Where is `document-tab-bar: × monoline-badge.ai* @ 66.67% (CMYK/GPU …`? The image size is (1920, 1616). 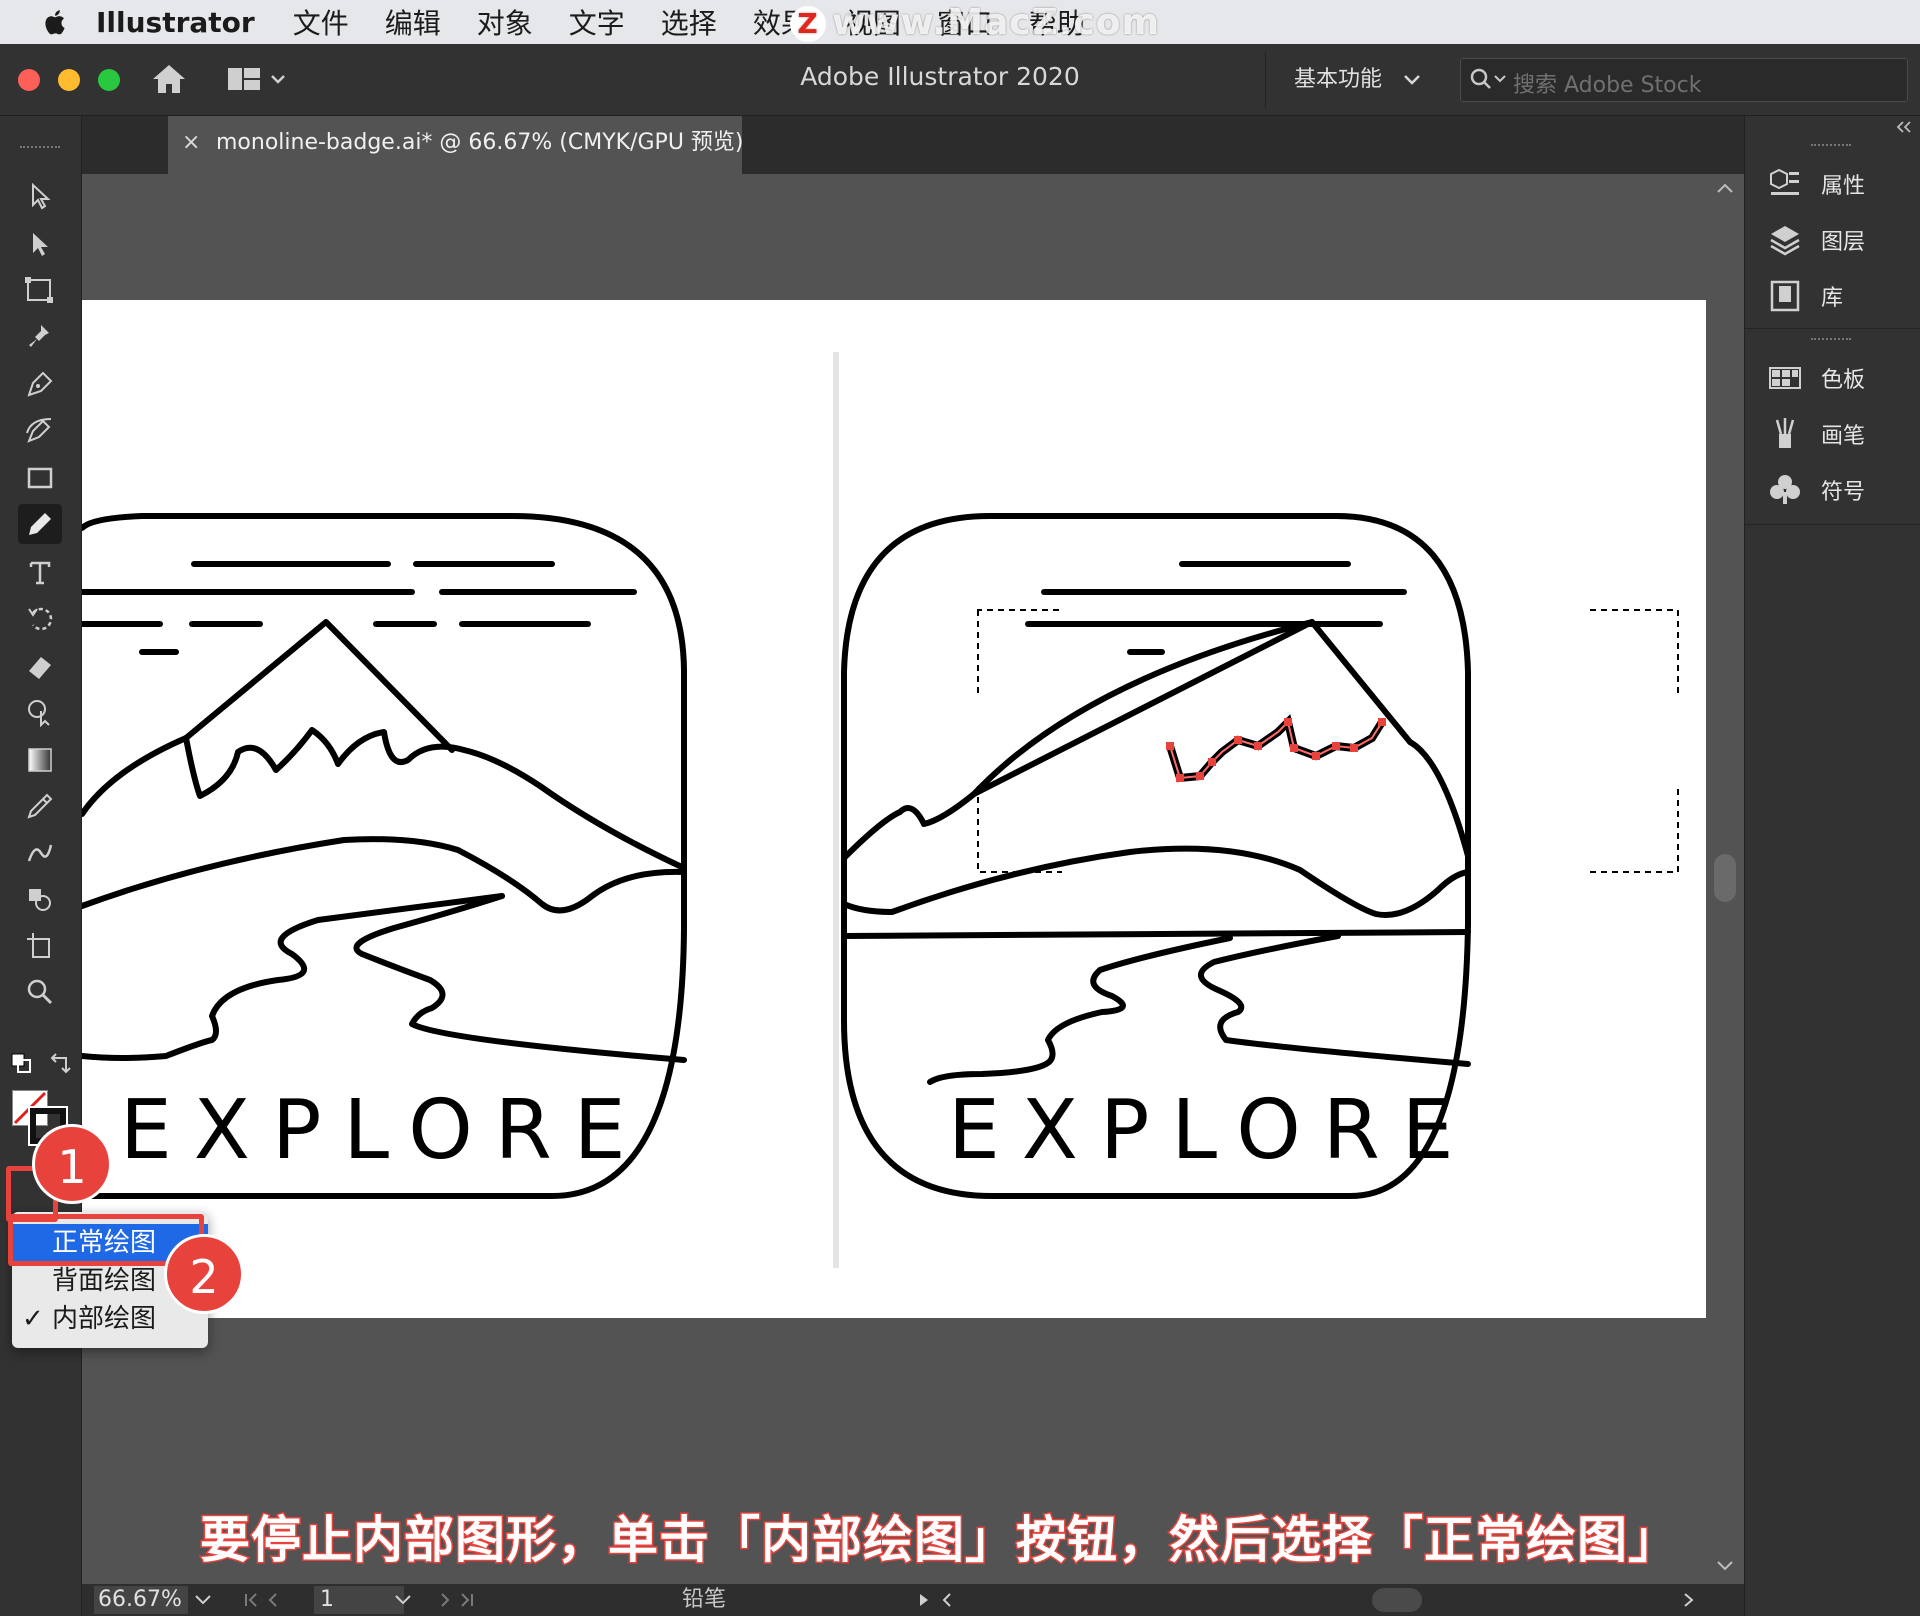 document-tab-bar: × monoline-badge.ai* @ 66.67% (CMYK/GPU … is located at coordinates (878, 145).